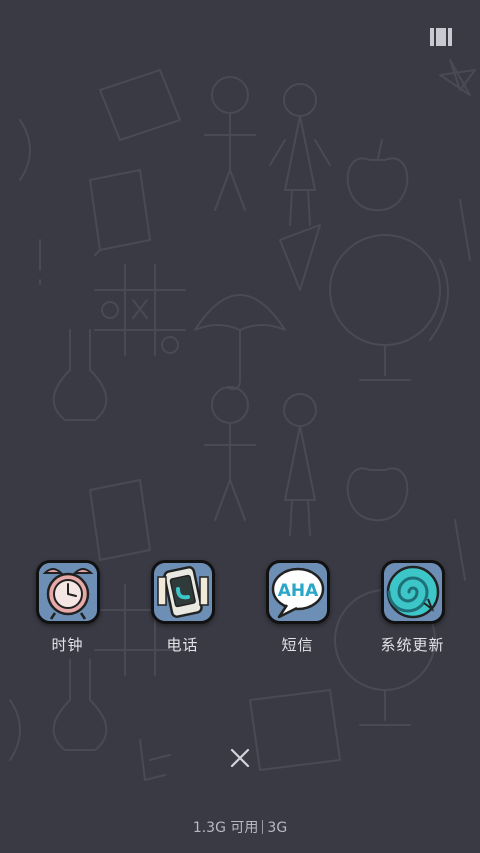 Image resolution: width=480 pixels, height=853 pixels. I want to click on aha-speech-bubble-icon: AHA, so click(297, 592).